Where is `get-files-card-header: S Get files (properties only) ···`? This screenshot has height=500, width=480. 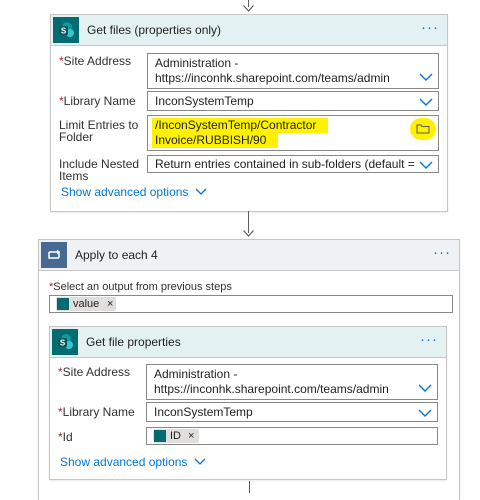
get-files-card-header: S Get files (properties only) ··· is located at coordinates (249, 30).